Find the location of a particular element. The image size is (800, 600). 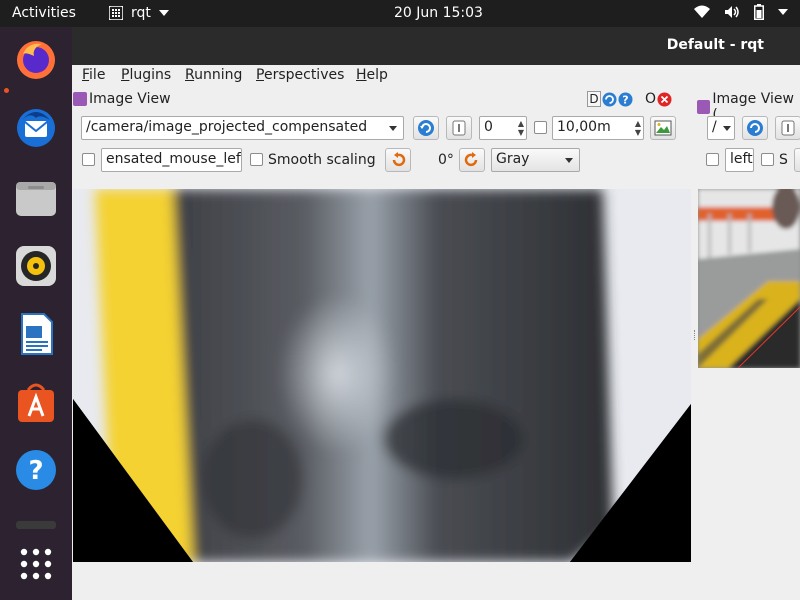

topic-combobox: /camera/image_projected_compensated is located at coordinates (242, 128).